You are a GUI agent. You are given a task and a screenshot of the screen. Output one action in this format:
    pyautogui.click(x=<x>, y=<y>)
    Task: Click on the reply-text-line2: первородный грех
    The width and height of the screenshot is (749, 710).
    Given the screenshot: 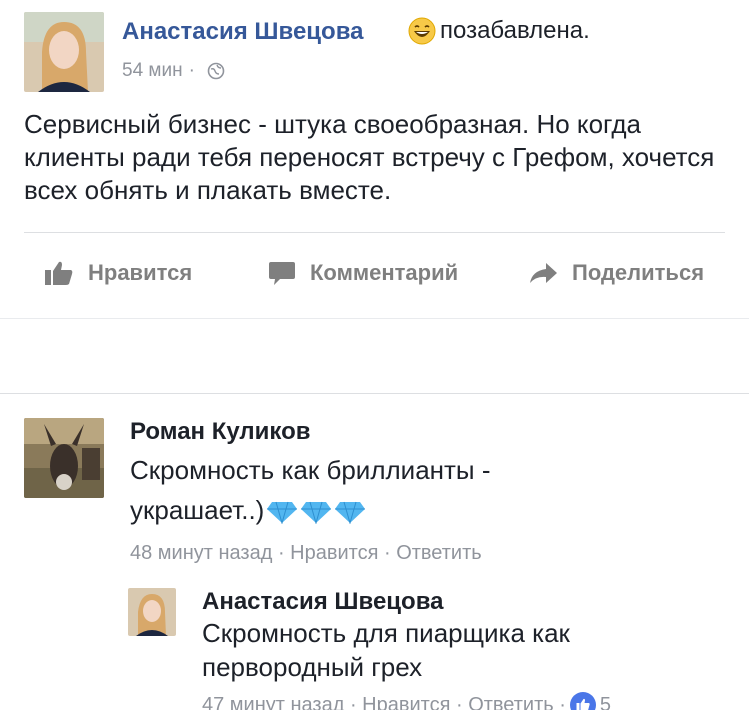 What is the action you would take?
    pyautogui.click(x=312, y=667)
    